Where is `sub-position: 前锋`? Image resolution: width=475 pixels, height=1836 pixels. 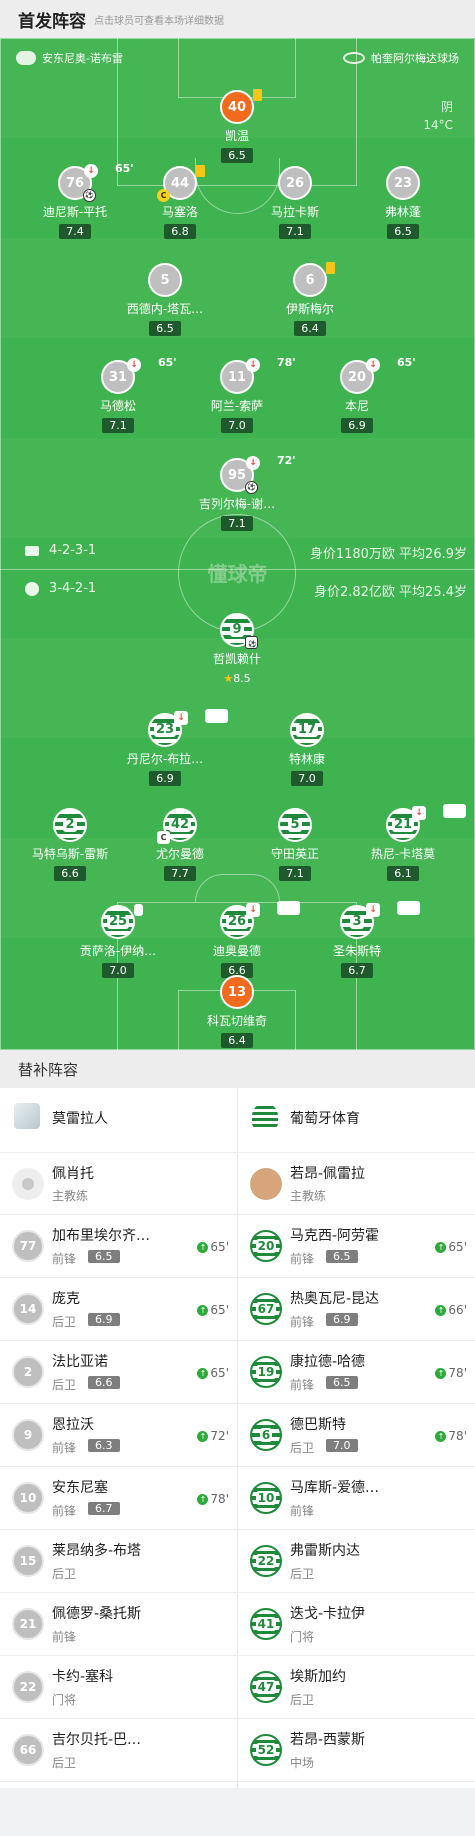
sub-position: 前锋 is located at coordinates (302, 1322).